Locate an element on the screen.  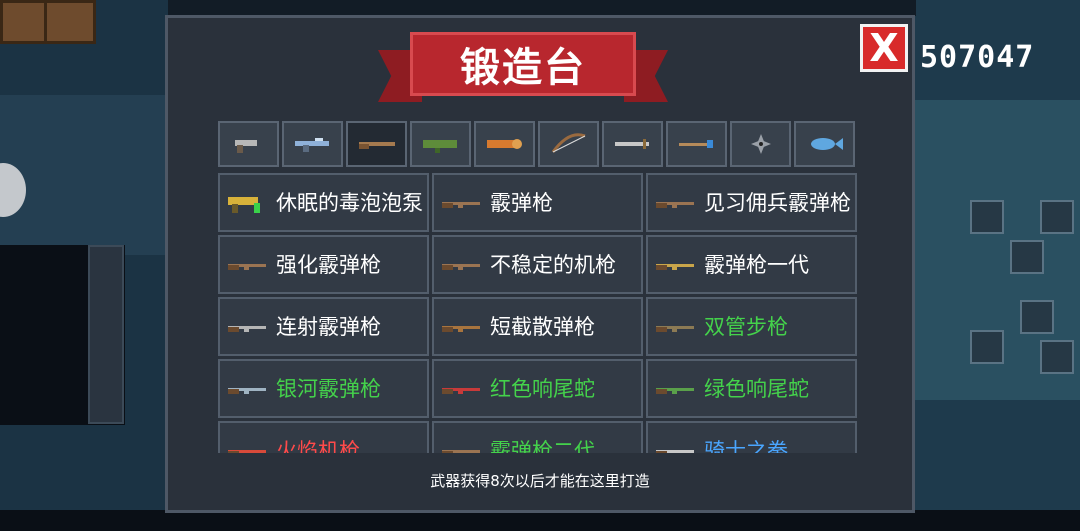
rifle-icon is located at coordinates (313, 144).